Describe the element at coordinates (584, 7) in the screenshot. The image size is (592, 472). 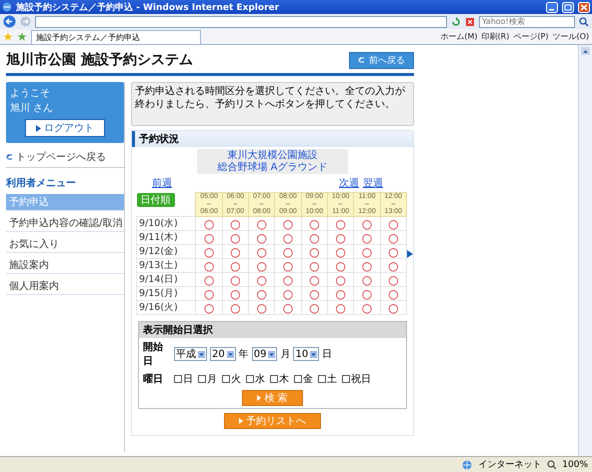
I see `close-icon` at that location.